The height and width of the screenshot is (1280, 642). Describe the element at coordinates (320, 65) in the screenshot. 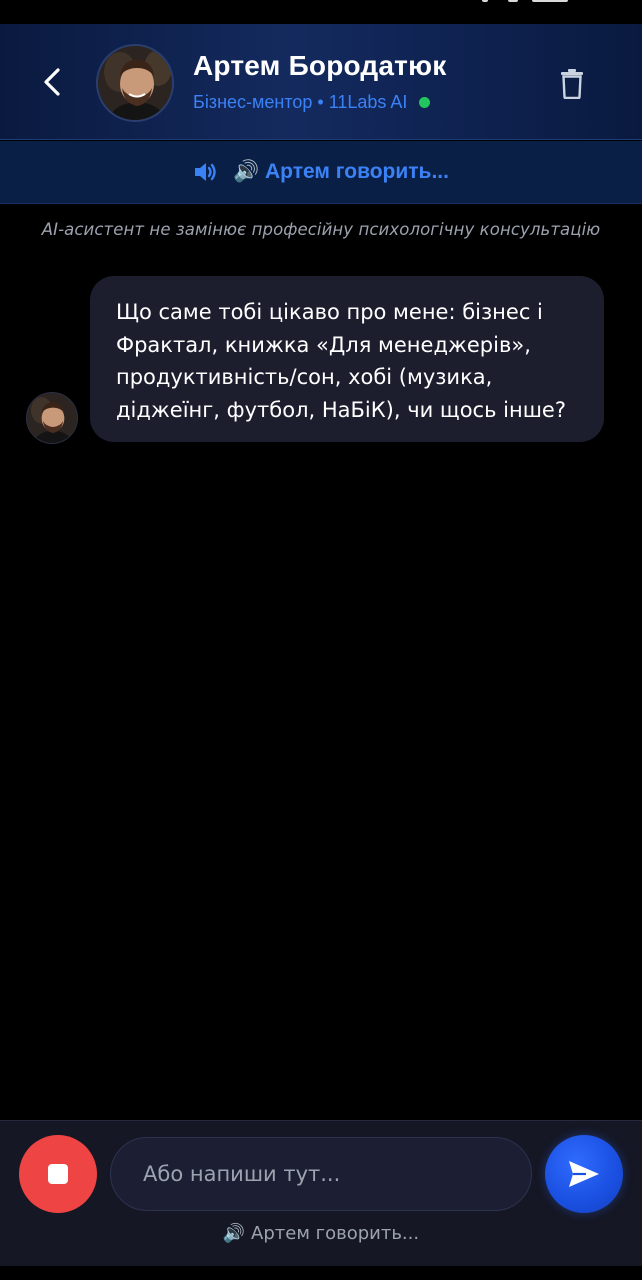

I see `contact-name: Артем Бородатюк` at that location.